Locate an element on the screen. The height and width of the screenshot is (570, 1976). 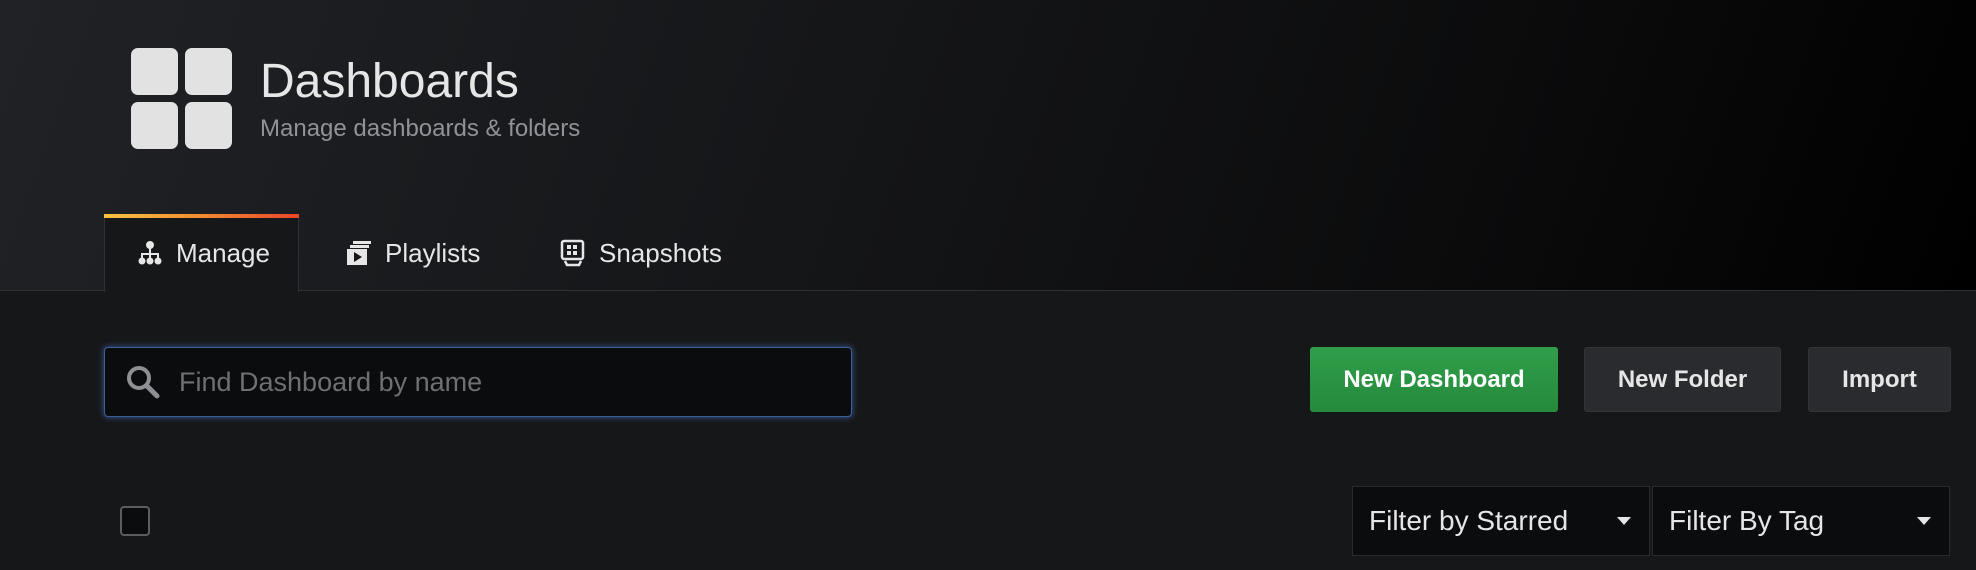
tab-snapshots: Snapshots is located at coordinates (640, 253).